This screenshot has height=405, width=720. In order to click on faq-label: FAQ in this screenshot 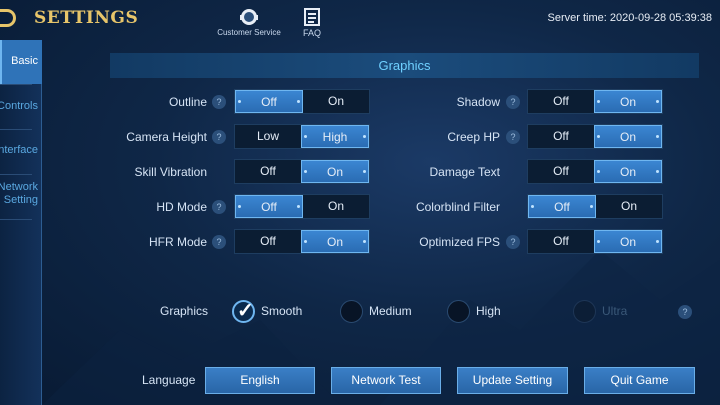, I will do `click(311, 33)`.